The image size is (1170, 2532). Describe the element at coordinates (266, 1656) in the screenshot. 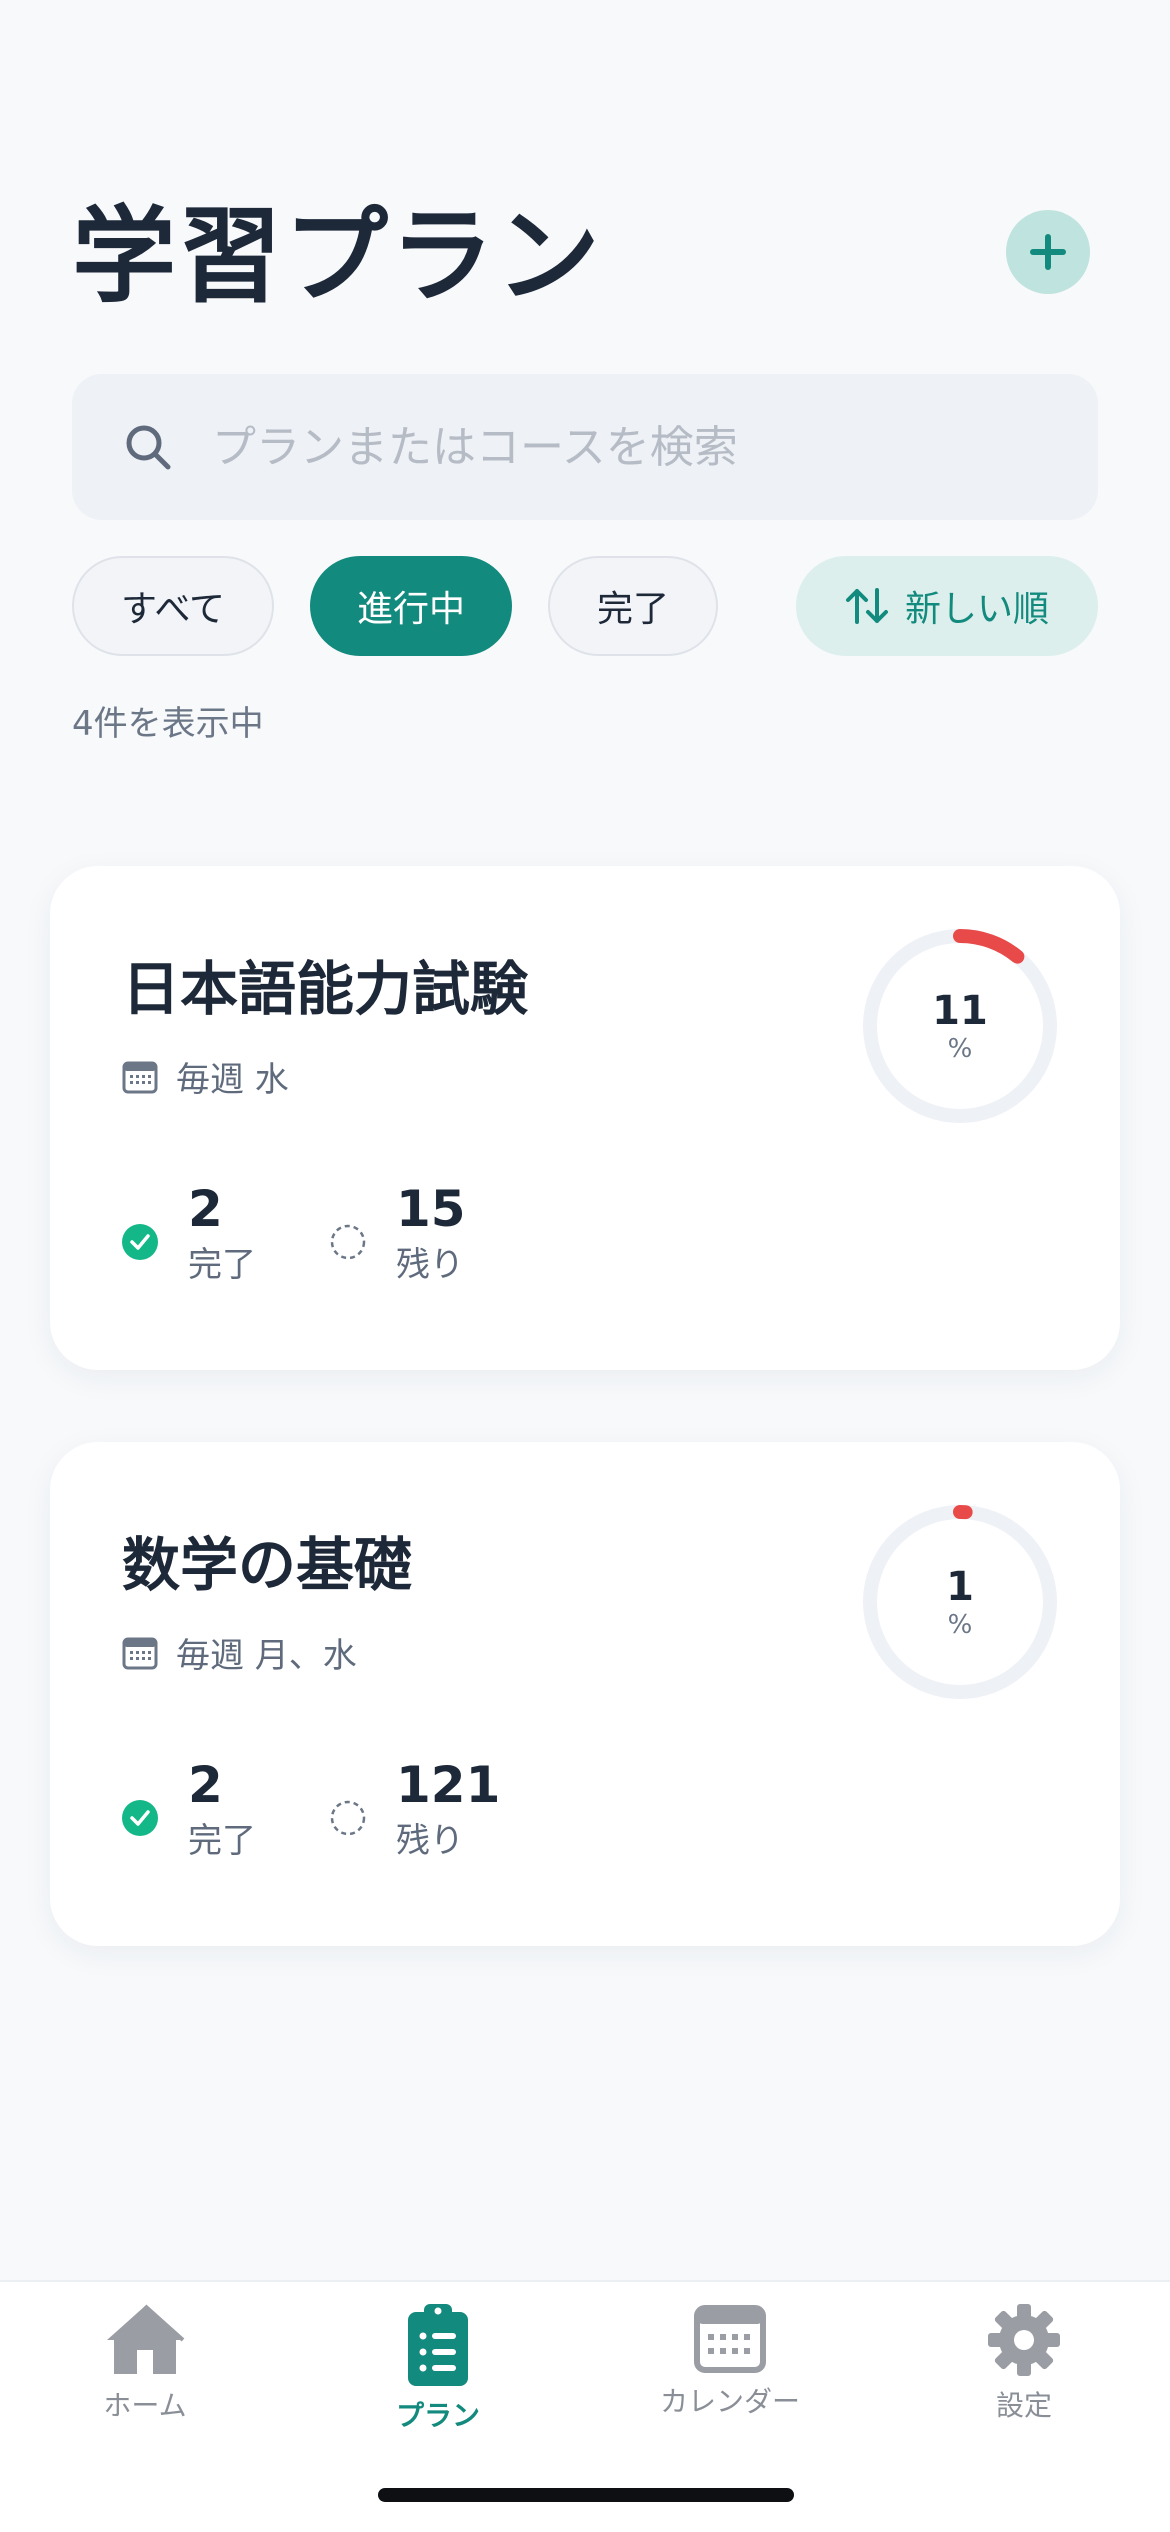

I see `plan-schedule-text: 毎週 月、水` at that location.